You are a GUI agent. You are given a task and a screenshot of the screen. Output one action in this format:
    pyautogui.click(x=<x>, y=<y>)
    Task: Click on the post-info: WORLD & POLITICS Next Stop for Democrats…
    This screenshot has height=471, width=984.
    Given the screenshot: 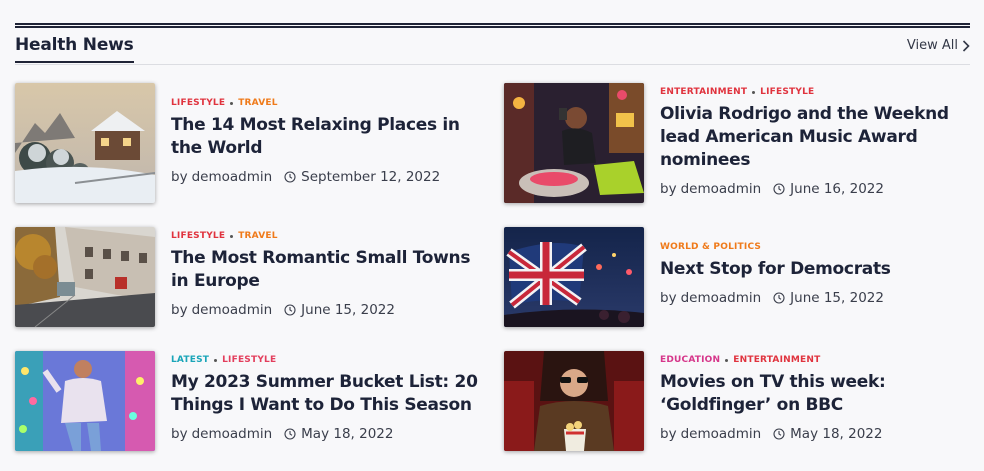 What is the action you would take?
    pyautogui.click(x=810, y=273)
    